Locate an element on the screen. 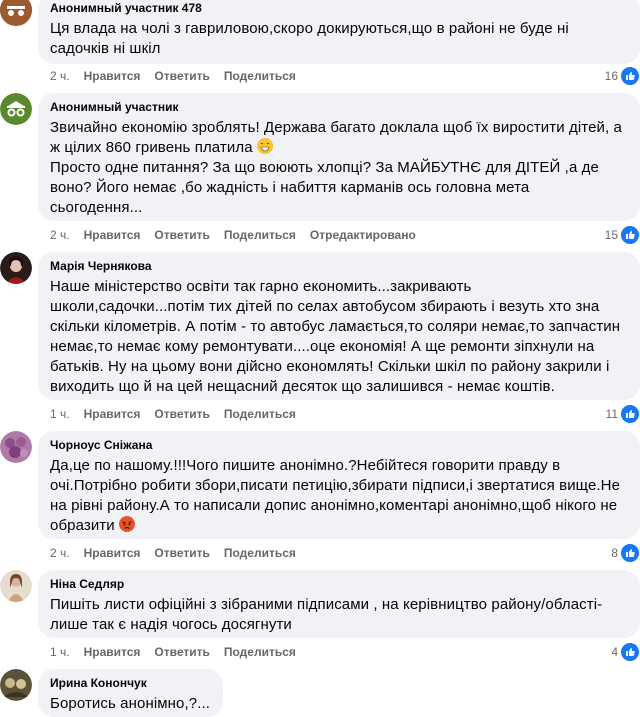 Image resolution: width=640 pixels, height=717 pixels. avatar-maria is located at coordinates (16, 268).